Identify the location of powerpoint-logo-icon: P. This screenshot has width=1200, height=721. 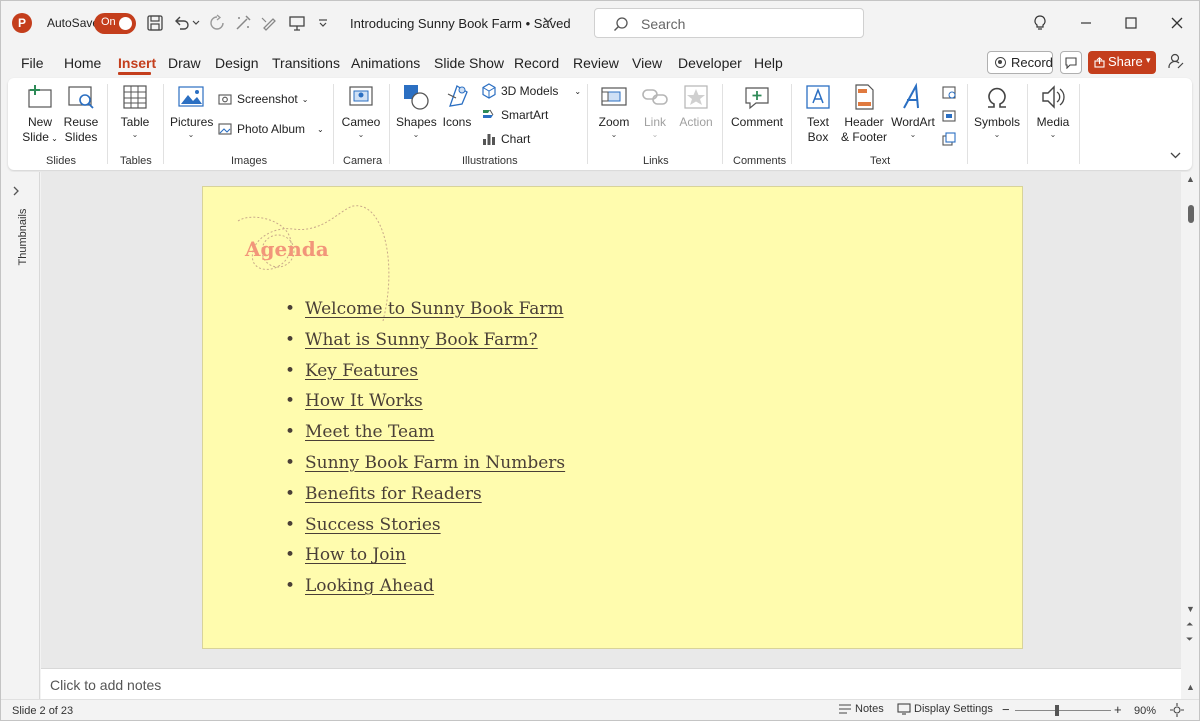
(22, 23).